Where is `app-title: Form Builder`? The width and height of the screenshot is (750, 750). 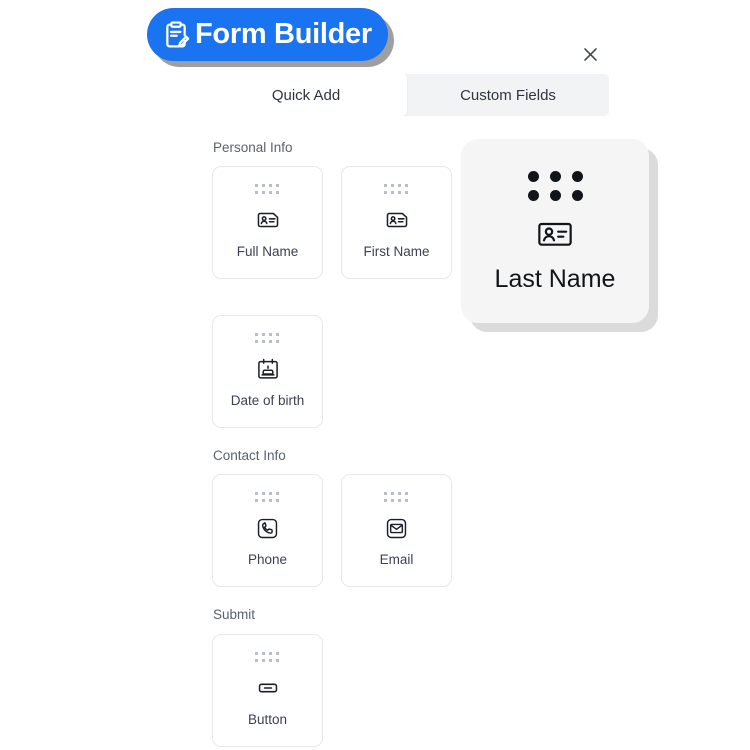
app-title: Form Builder is located at coordinates (283, 34).